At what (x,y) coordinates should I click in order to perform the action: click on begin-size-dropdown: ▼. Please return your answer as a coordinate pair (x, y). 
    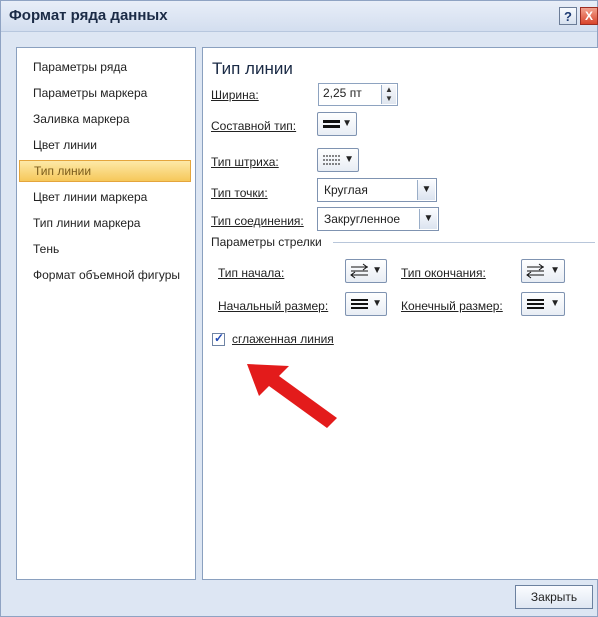
    Looking at the image, I should click on (366, 304).